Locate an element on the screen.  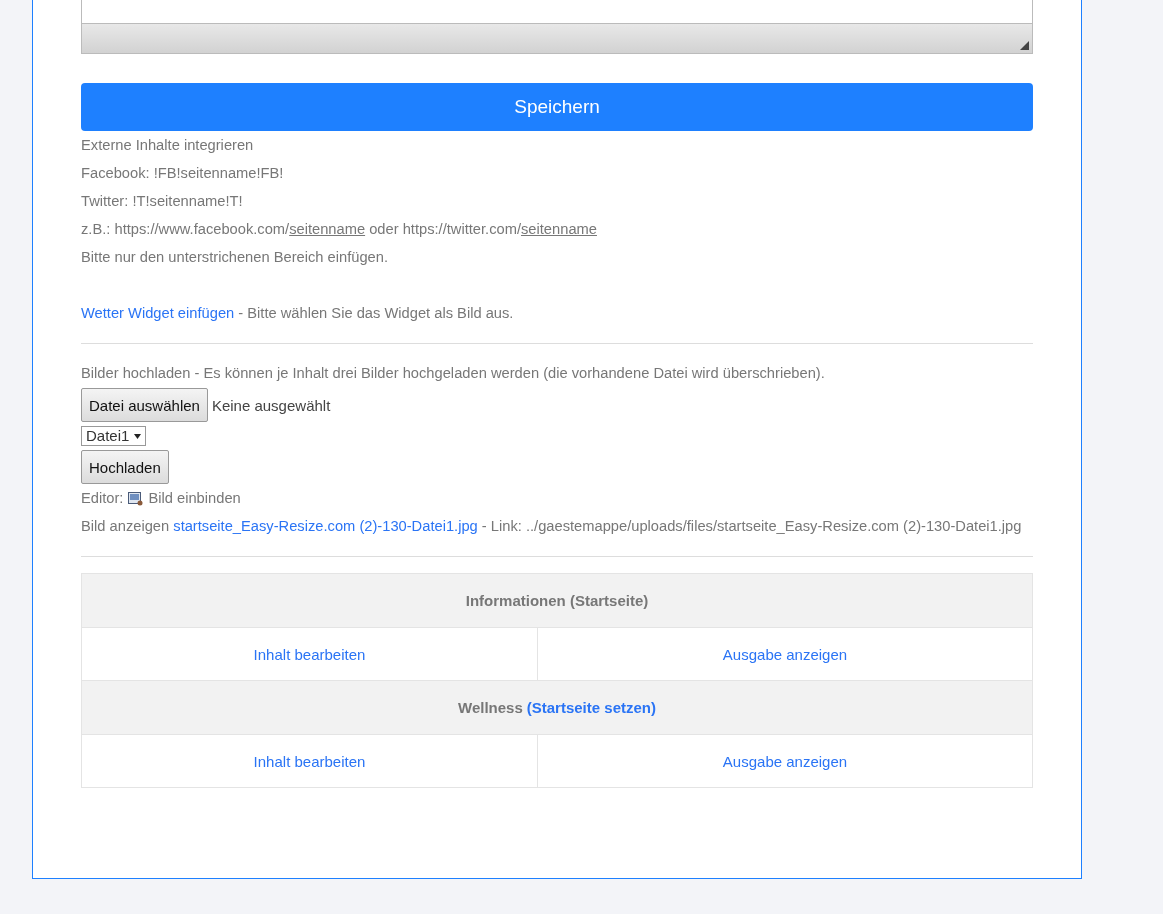
page-title: Informationen (Startseite) is located at coordinates (557, 600).